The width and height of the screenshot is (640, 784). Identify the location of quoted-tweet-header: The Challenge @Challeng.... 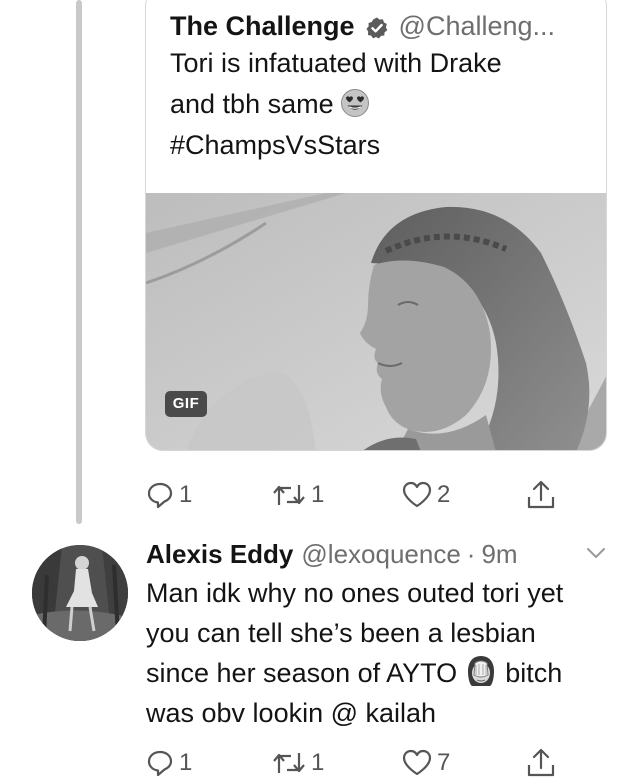
(362, 26).